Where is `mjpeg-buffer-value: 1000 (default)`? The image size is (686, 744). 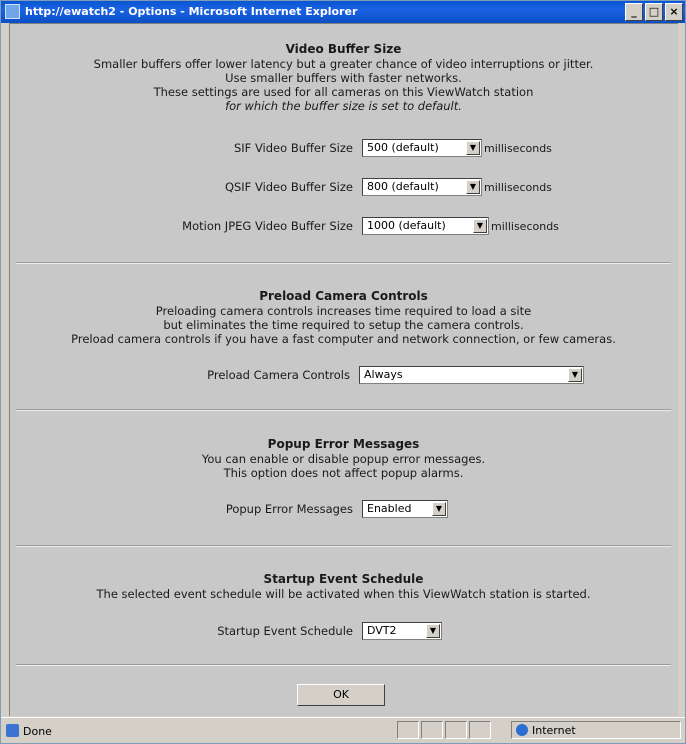 mjpeg-buffer-value: 1000 (default) is located at coordinates (406, 225).